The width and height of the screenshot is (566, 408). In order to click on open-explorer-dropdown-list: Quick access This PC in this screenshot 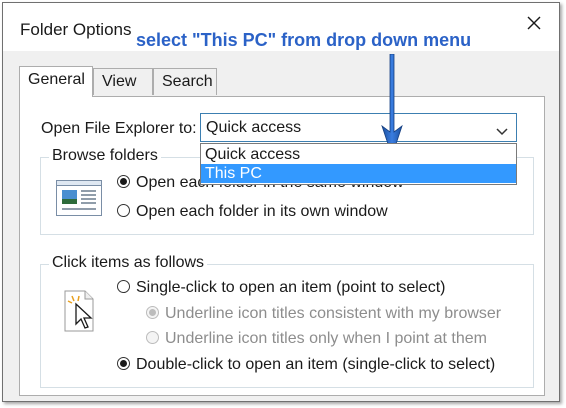, I will do `click(358, 164)`.